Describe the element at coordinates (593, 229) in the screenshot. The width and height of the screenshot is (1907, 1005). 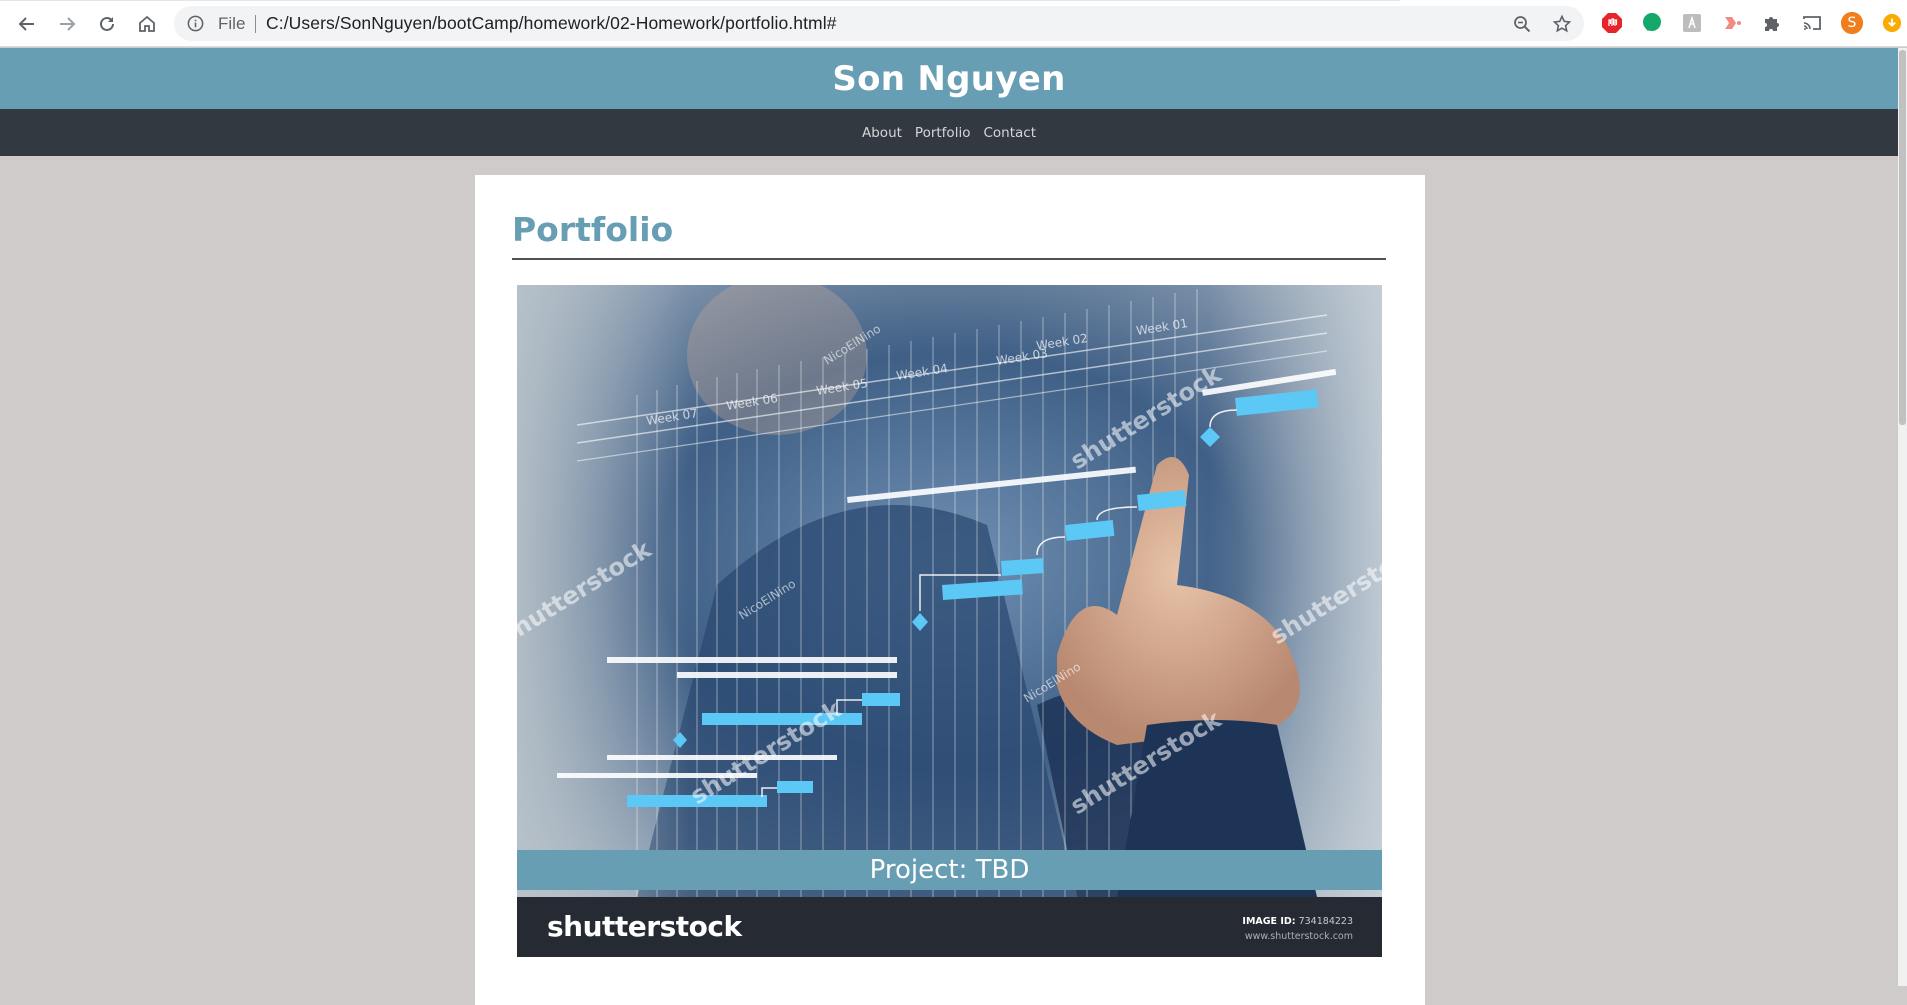
I see `page-title: Portfolio` at that location.